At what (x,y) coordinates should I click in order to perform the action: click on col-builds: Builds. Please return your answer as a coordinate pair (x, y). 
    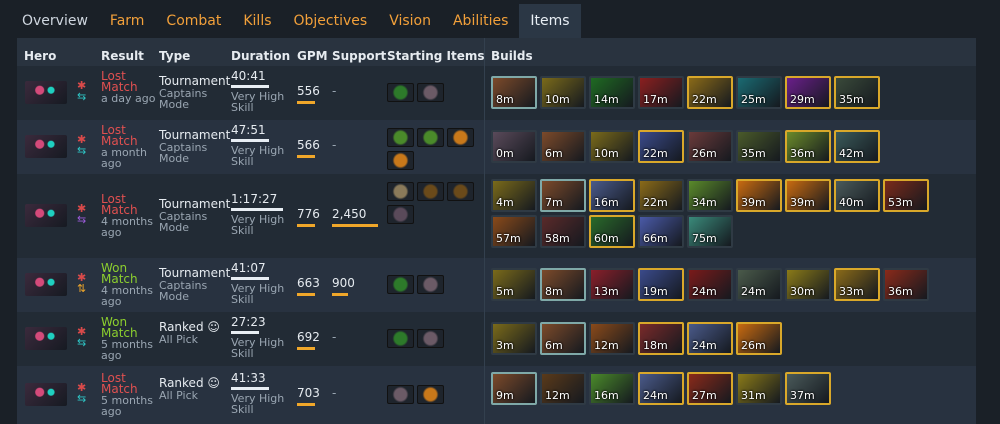
    Looking at the image, I should click on (512, 56).